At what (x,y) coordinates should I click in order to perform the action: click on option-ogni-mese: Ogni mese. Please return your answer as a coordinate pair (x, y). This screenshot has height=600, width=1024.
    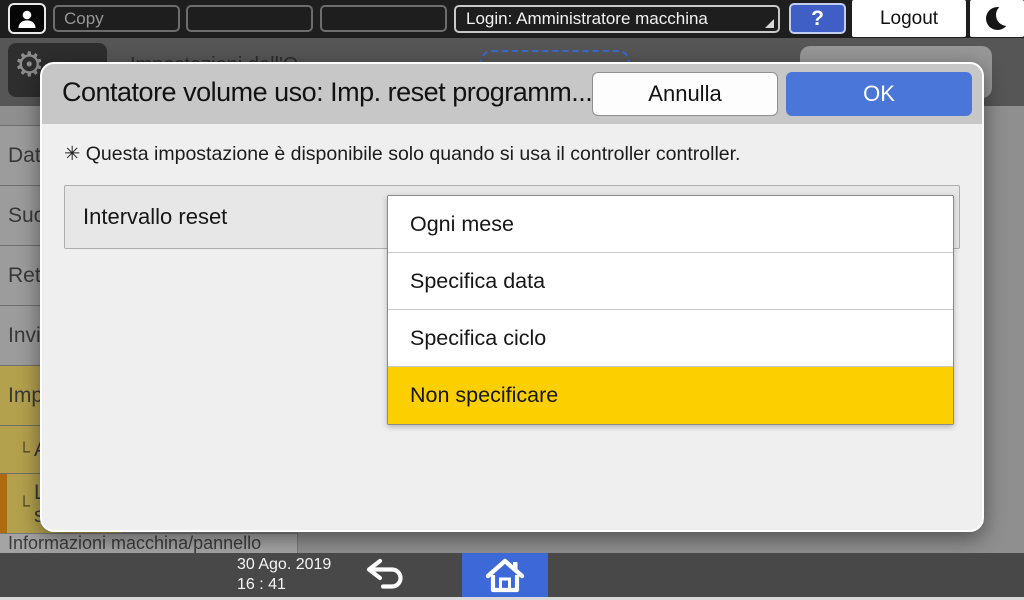
    Looking at the image, I should click on (670, 224).